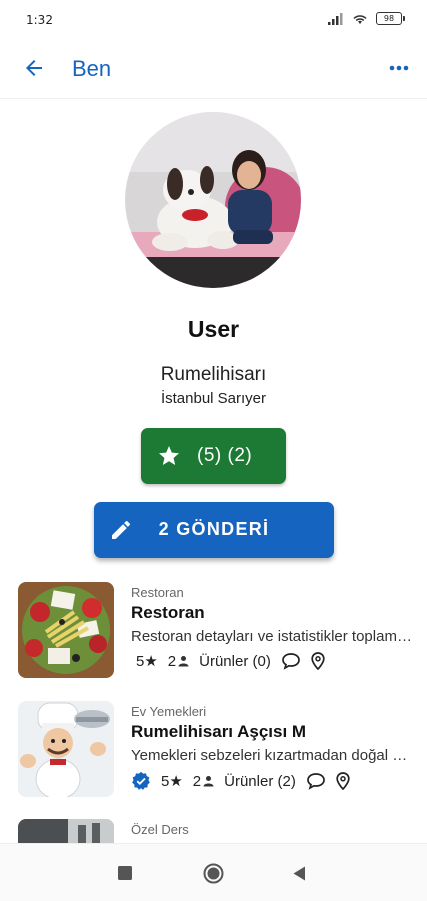 The width and height of the screenshot is (427, 901). I want to click on battery-icon: 98, so click(390, 18).